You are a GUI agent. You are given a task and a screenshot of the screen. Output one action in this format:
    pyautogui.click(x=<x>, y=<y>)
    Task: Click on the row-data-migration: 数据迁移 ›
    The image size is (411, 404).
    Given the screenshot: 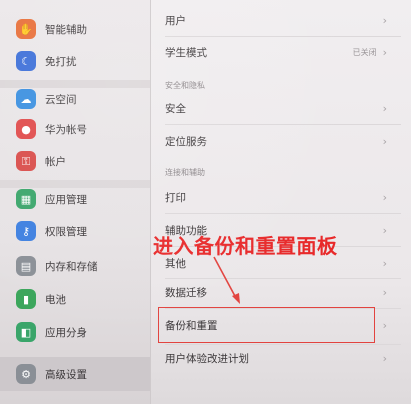 What is the action you would take?
    pyautogui.click(x=276, y=292)
    